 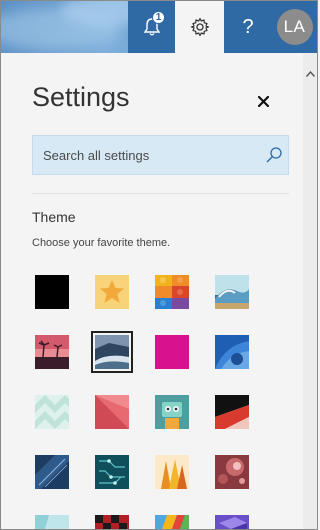 What do you see at coordinates (310, 291) in the screenshot?
I see `scrollbar` at bounding box center [310, 291].